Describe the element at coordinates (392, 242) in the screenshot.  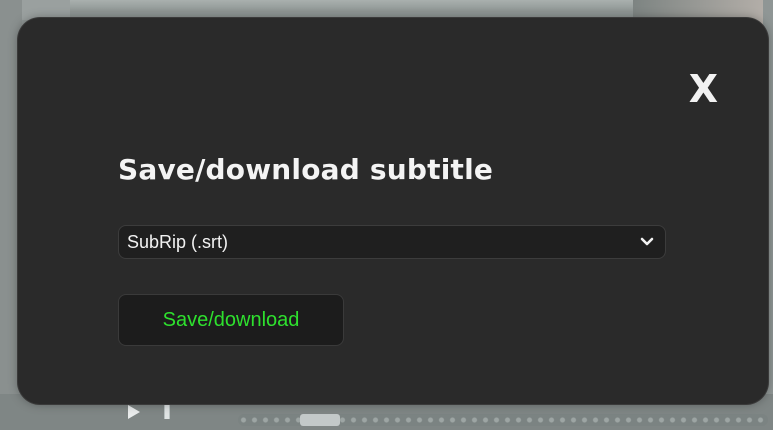
I see `format-select: SubRip (.srt)` at that location.